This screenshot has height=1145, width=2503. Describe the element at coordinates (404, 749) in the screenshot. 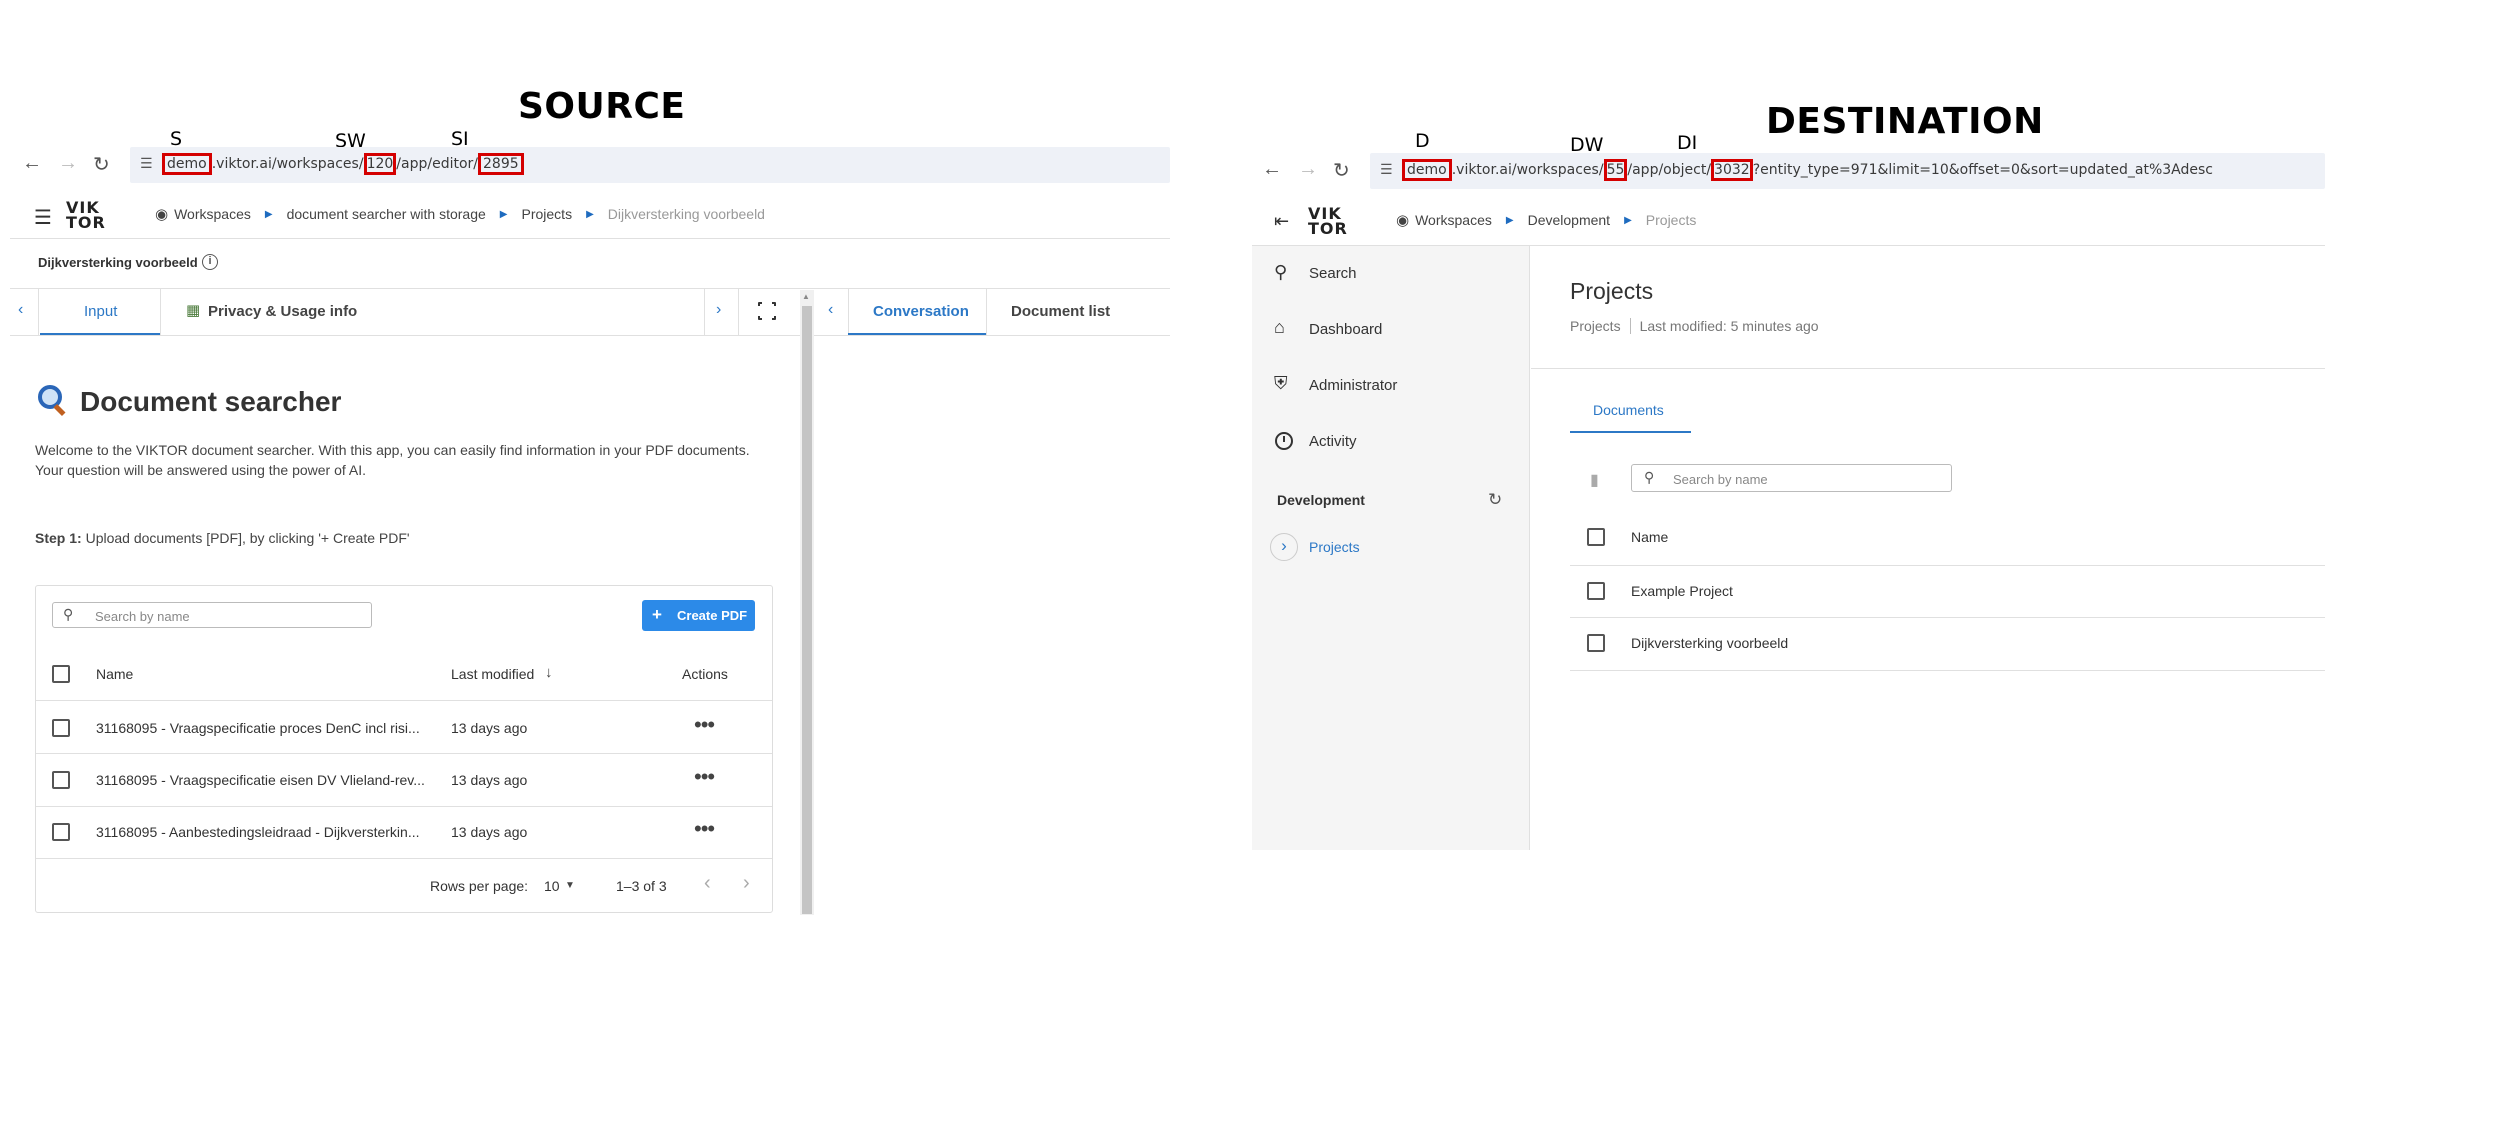

I see `documents-table-card` at that location.